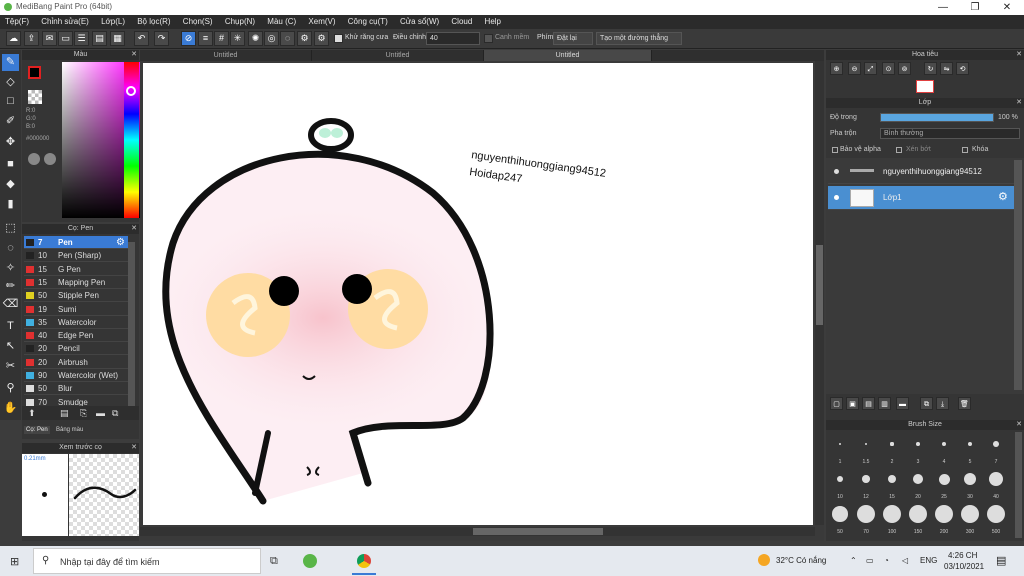 The image size is (1024, 576). Describe the element at coordinates (10, 388) in the screenshot. I see `eyedropper-icon: ⚲` at that location.